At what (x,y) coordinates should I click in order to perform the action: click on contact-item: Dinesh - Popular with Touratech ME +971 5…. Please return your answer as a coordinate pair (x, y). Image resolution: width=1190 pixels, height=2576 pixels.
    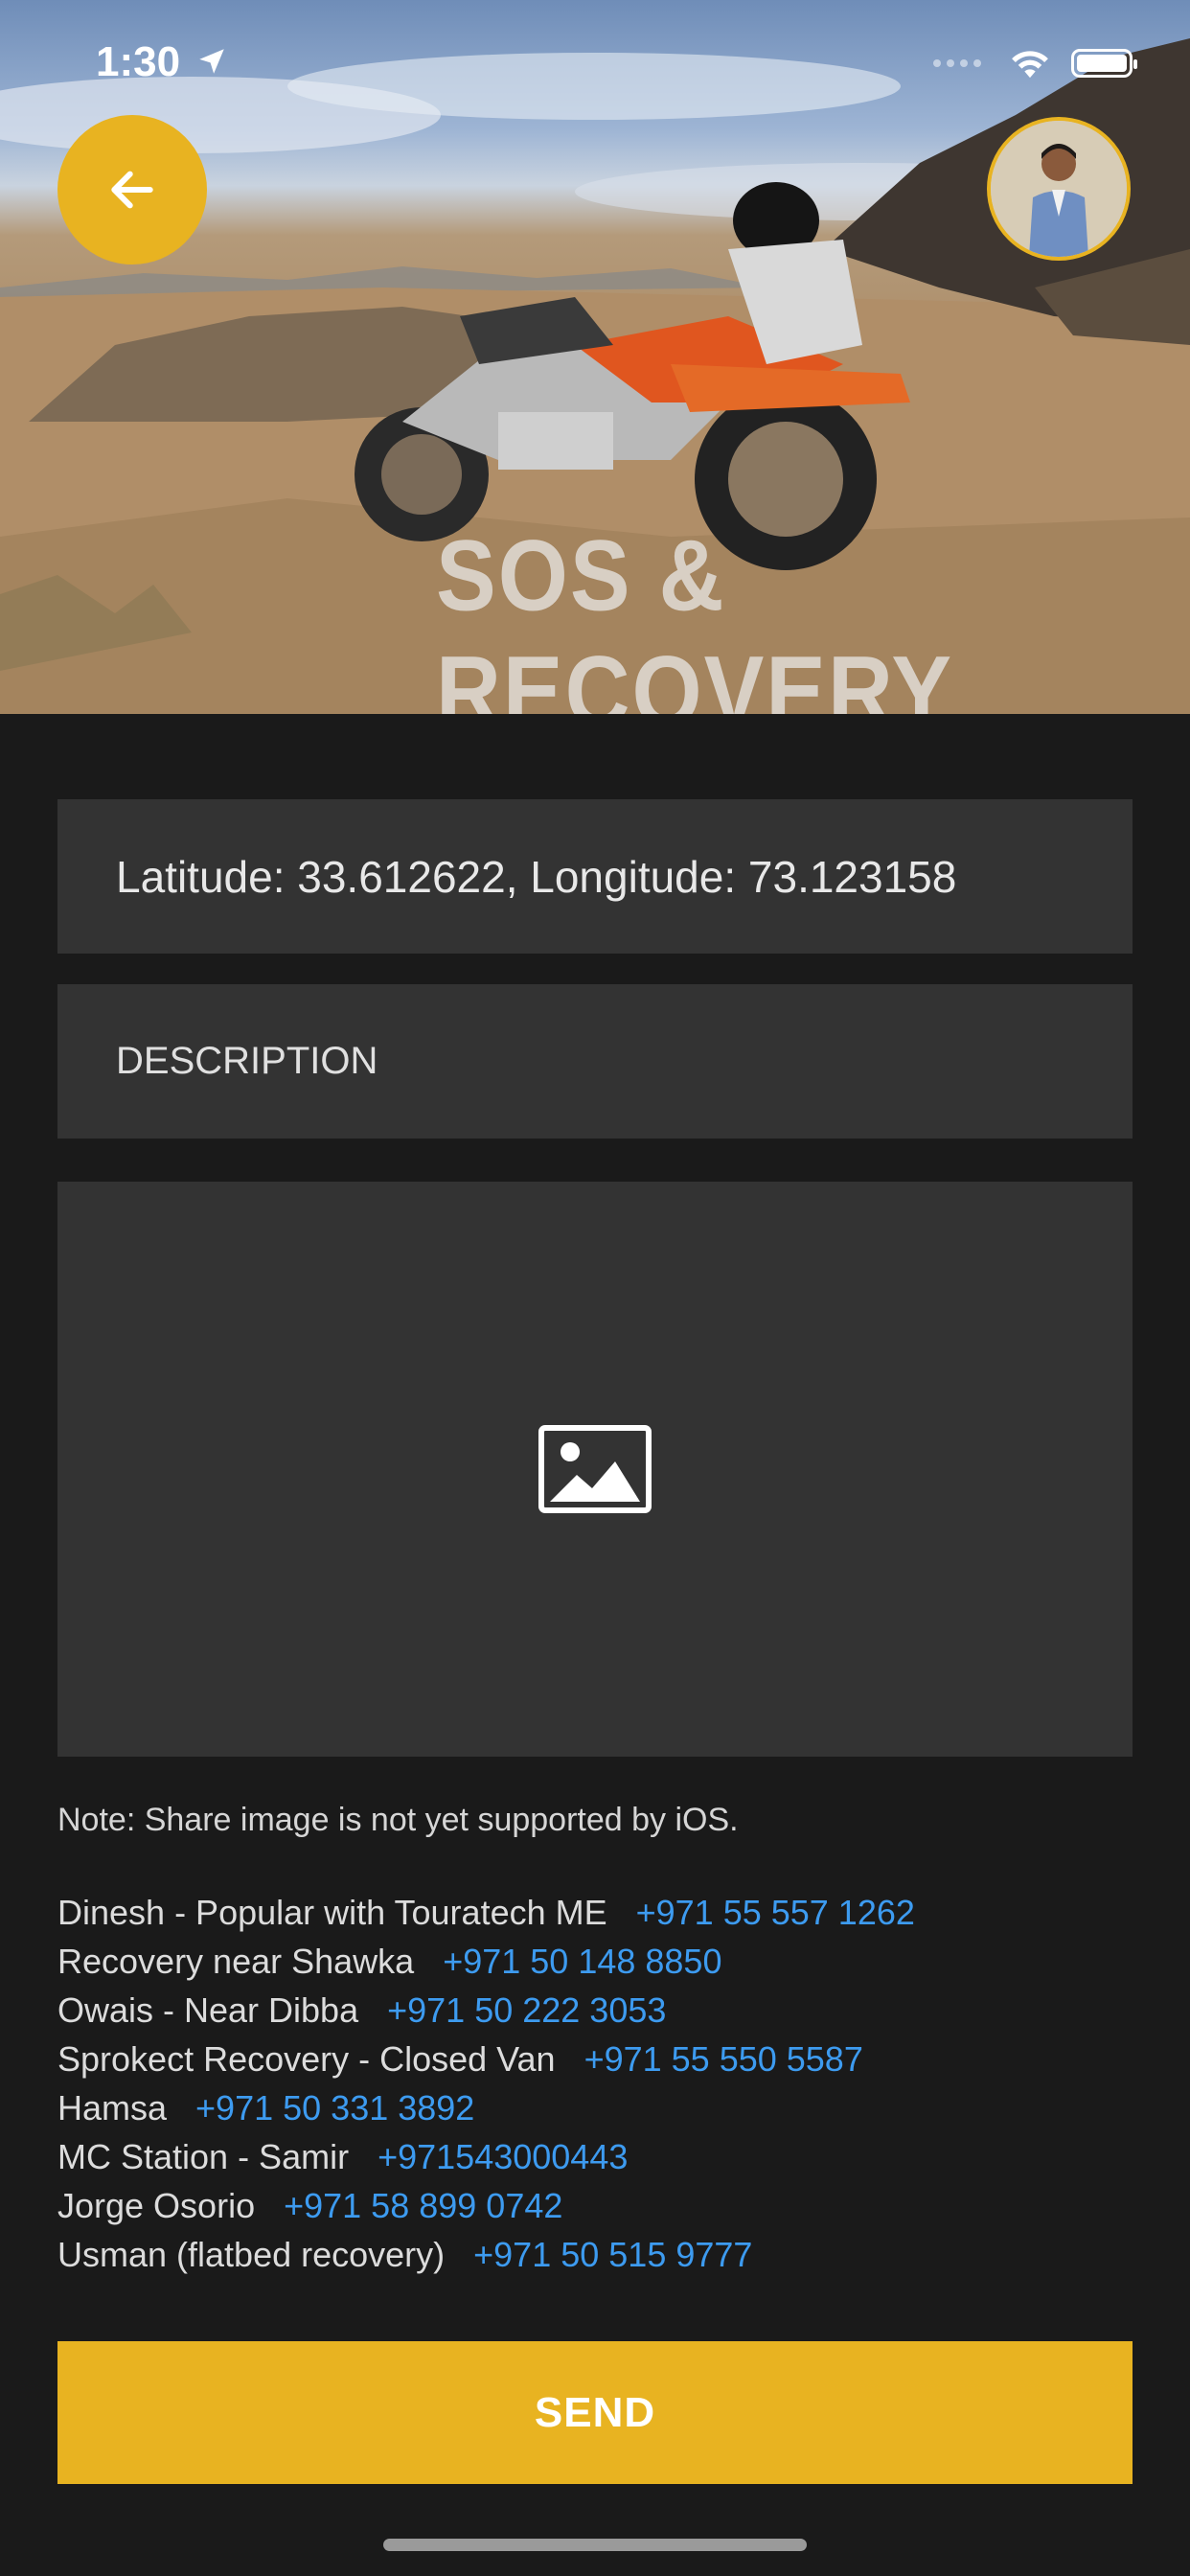
    Looking at the image, I should click on (486, 1917).